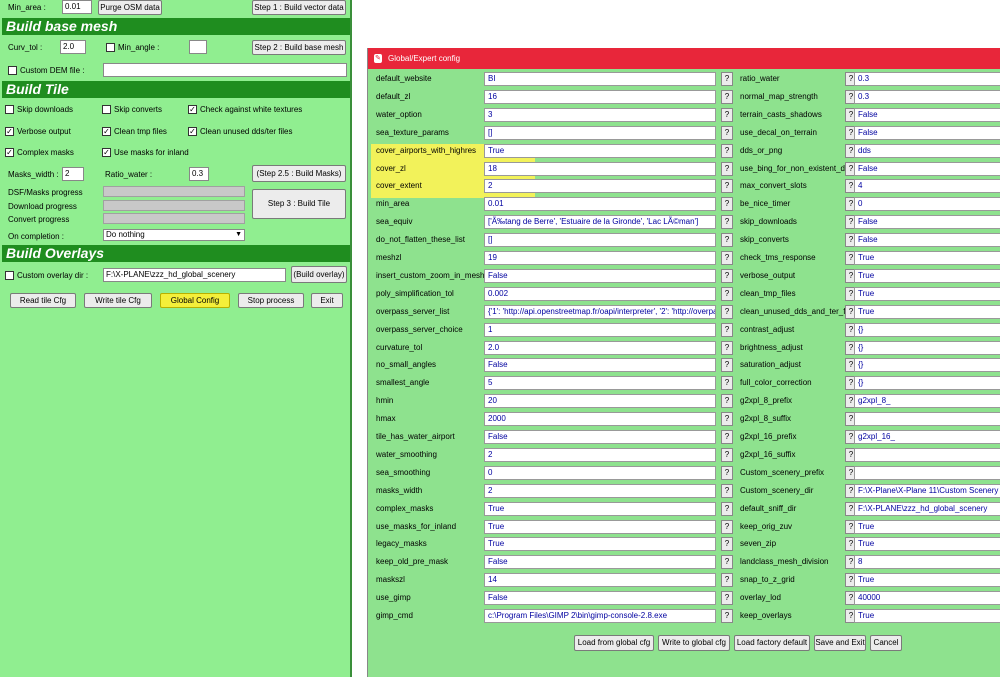  Describe the element at coordinates (130, 7) in the screenshot. I see `purge-osm-button: Purge OSM data` at that location.